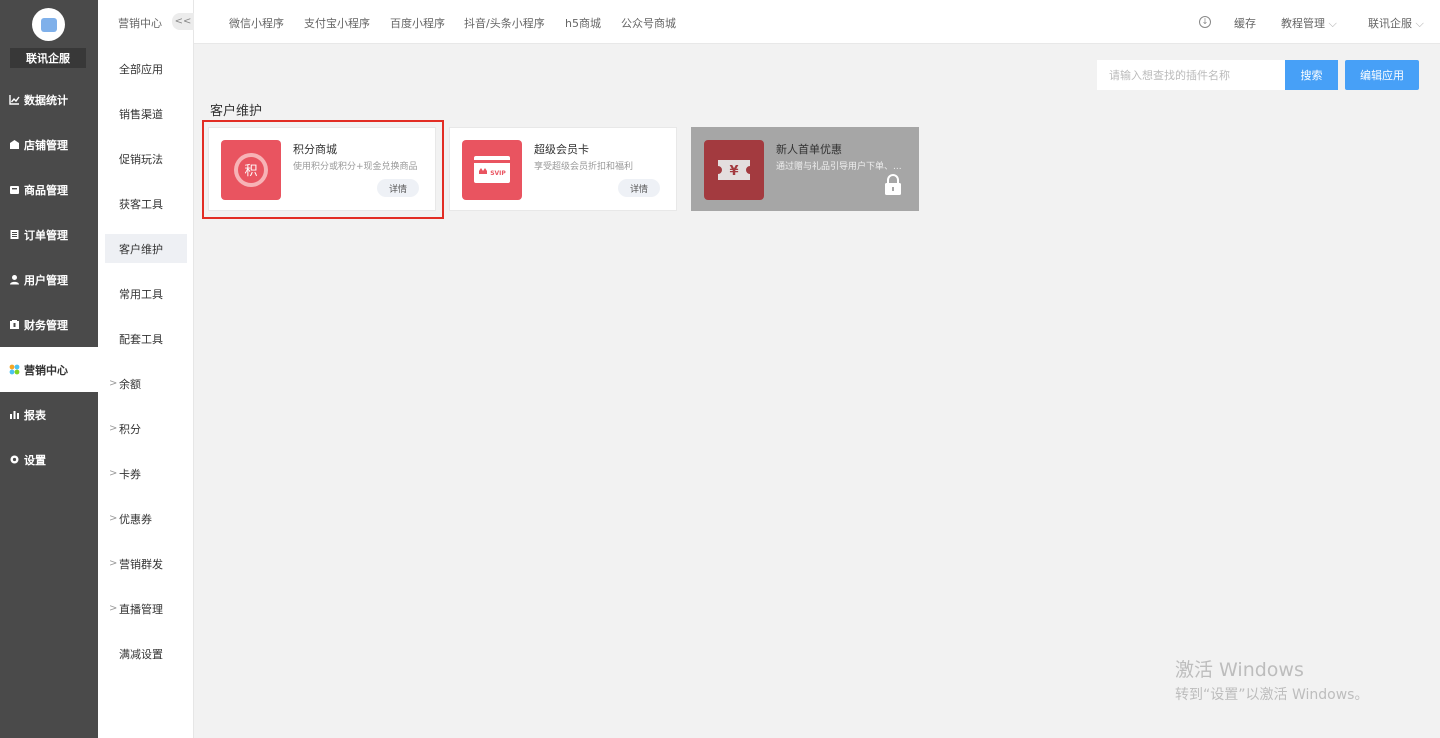 The height and width of the screenshot is (738, 1440). I want to click on card-desc: 享受超级会员折扣和福利, so click(584, 167).